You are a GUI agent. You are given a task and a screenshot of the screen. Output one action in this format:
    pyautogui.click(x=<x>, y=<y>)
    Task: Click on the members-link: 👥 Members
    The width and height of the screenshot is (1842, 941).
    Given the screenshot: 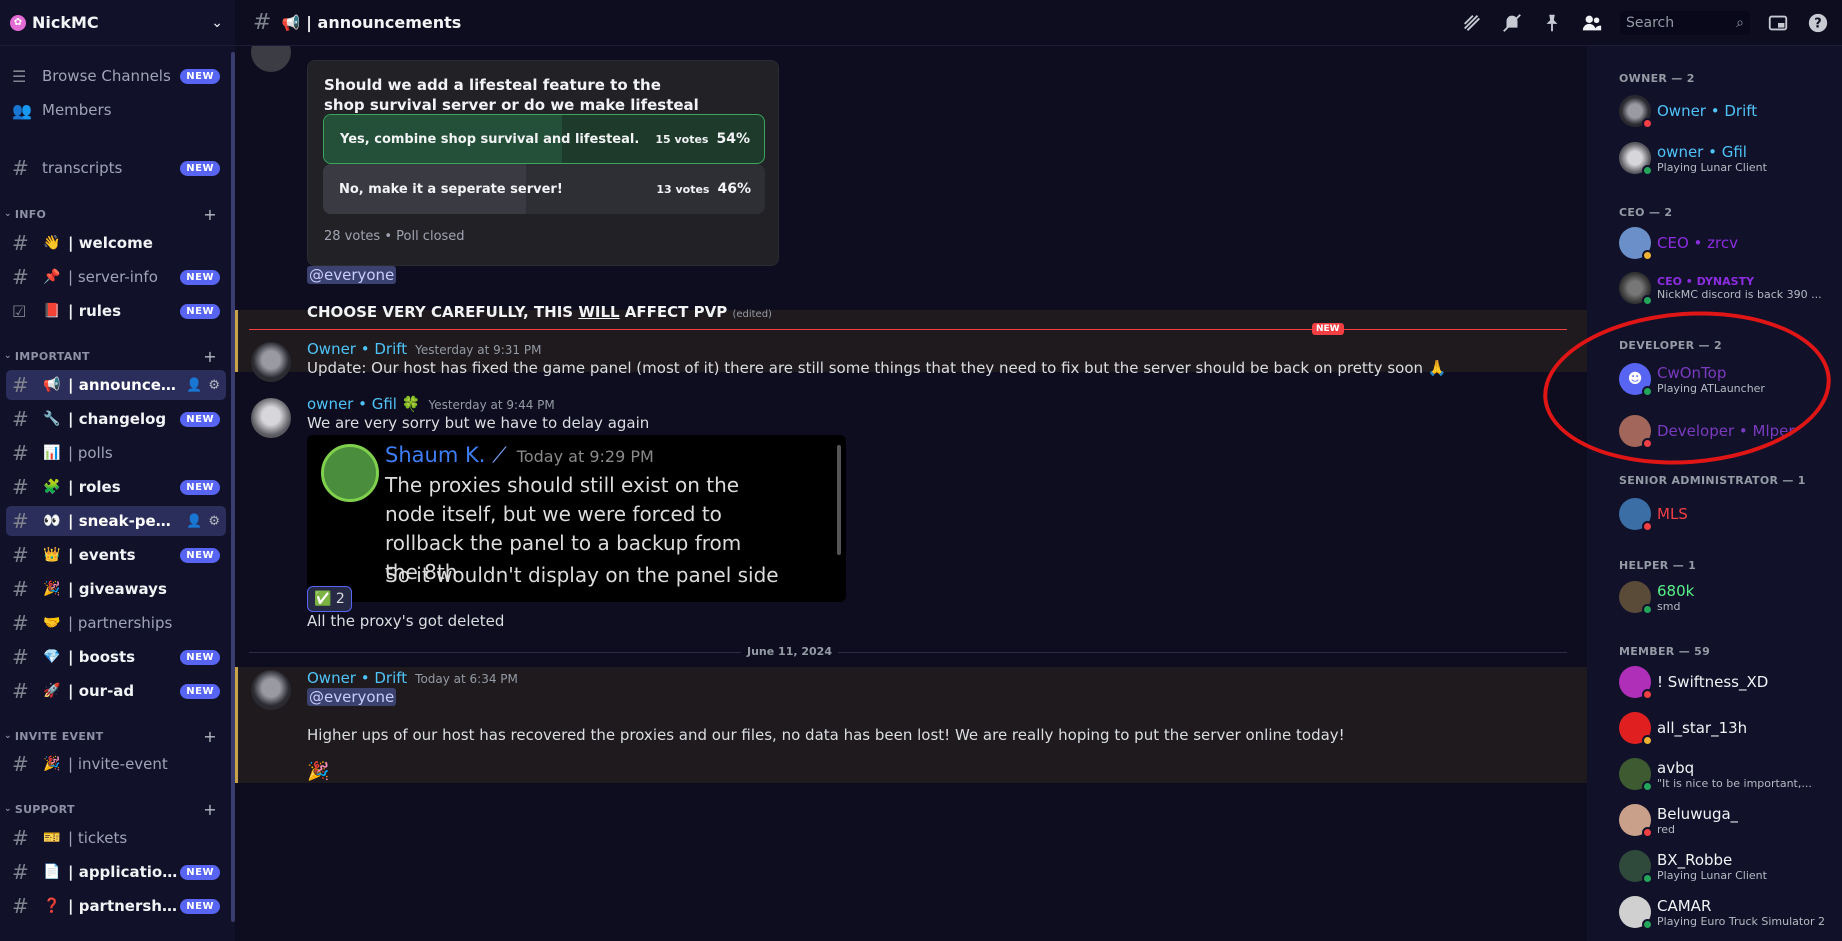 What is the action you would take?
    pyautogui.click(x=116, y=110)
    